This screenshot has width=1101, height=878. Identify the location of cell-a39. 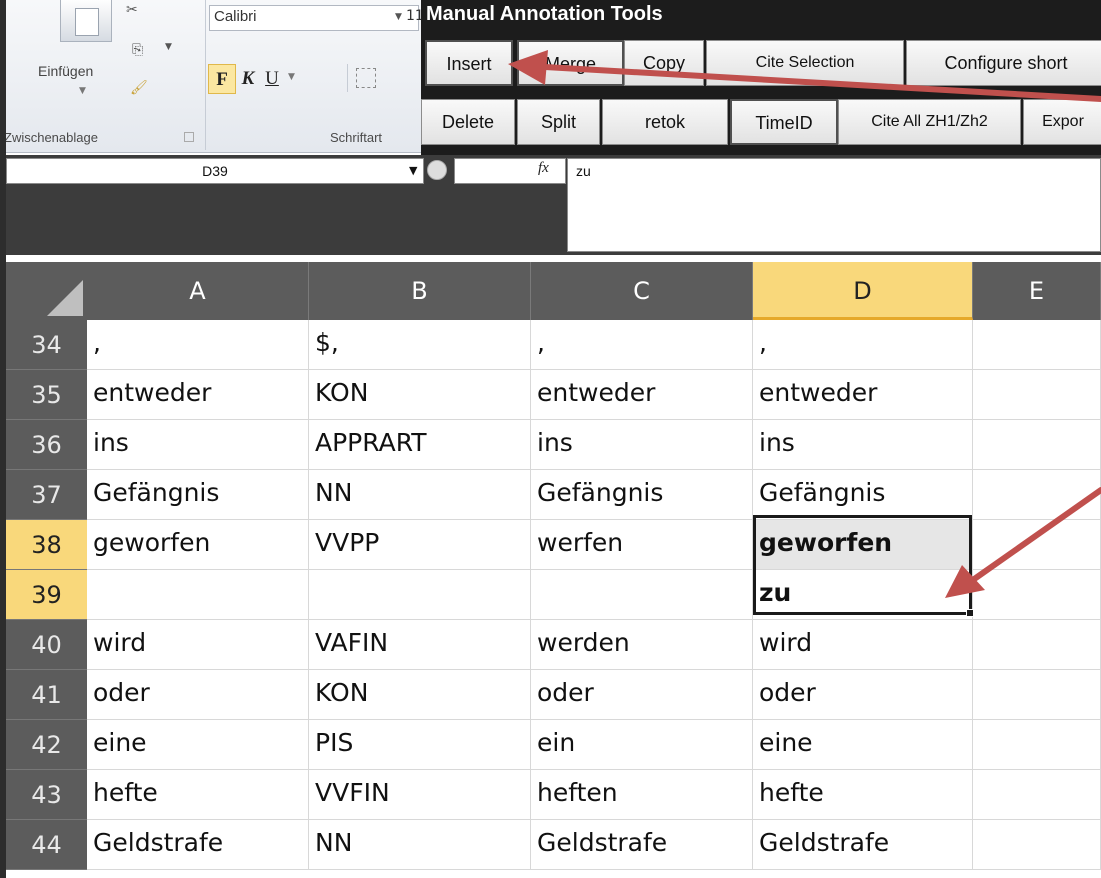
(198, 595).